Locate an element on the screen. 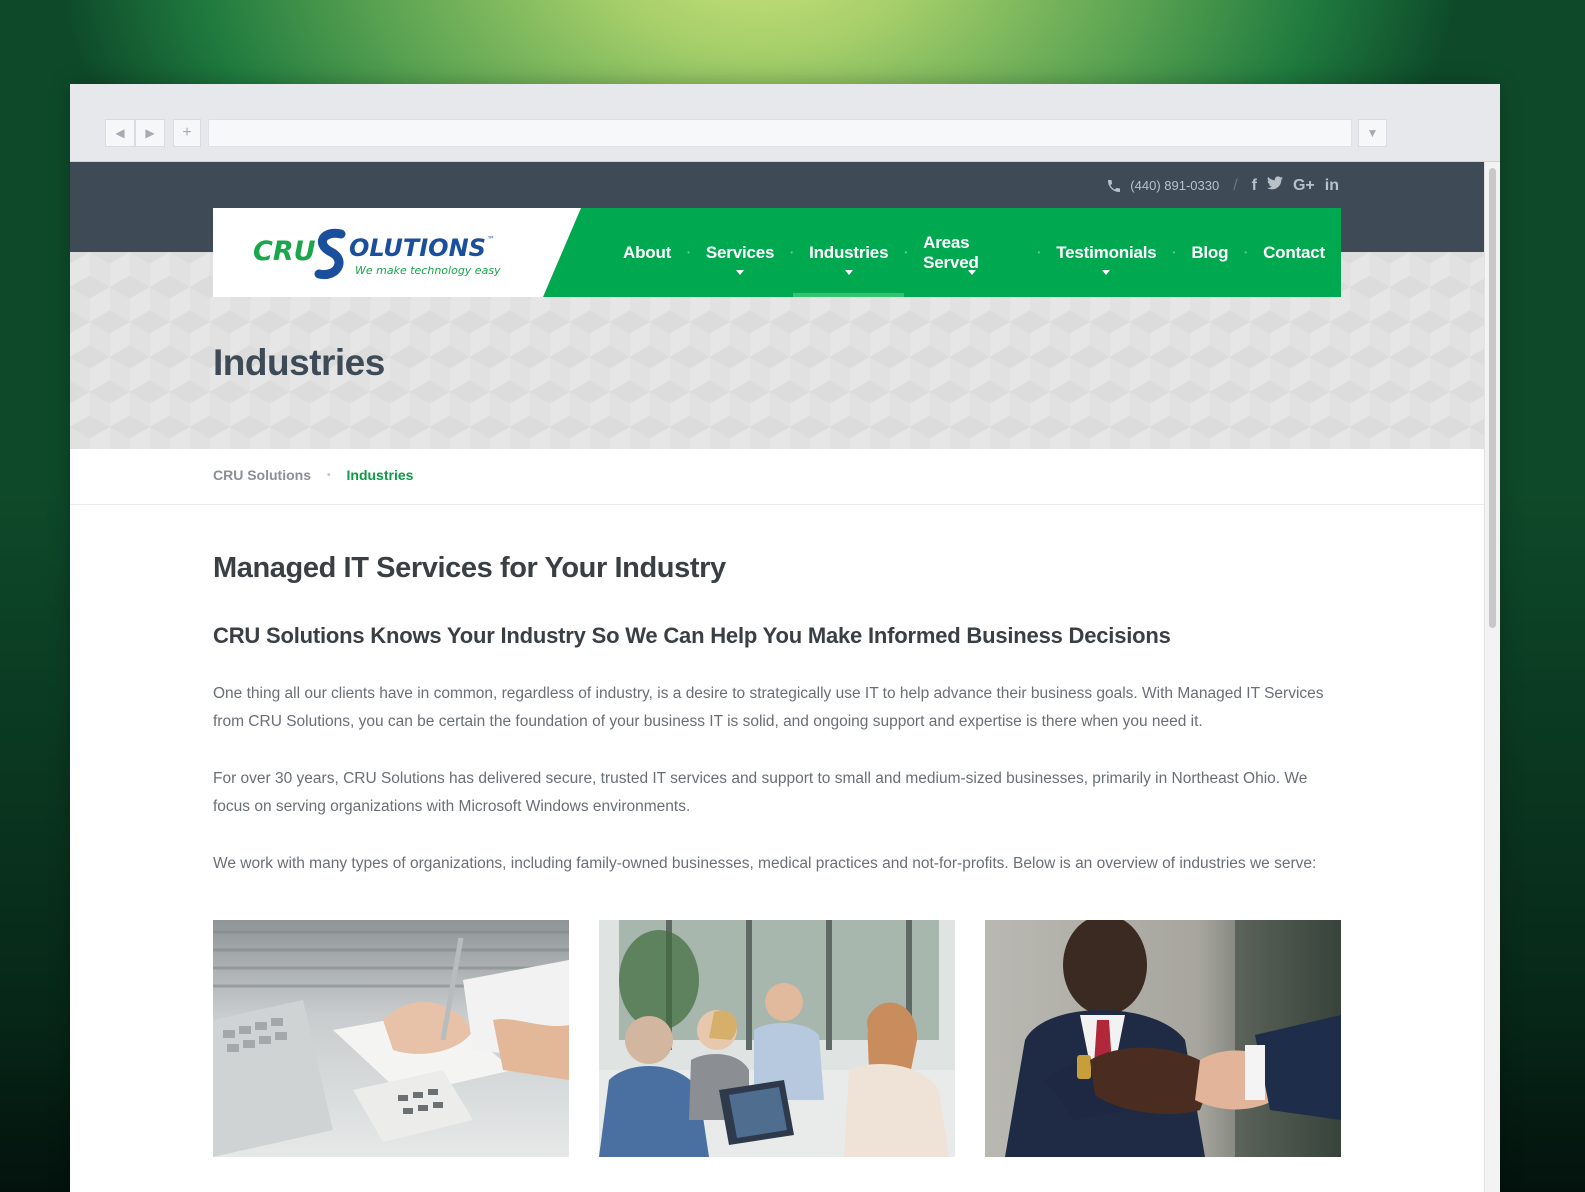 The image size is (1585, 1192). nav-label-testimonials: Testimonials is located at coordinates (1106, 252).